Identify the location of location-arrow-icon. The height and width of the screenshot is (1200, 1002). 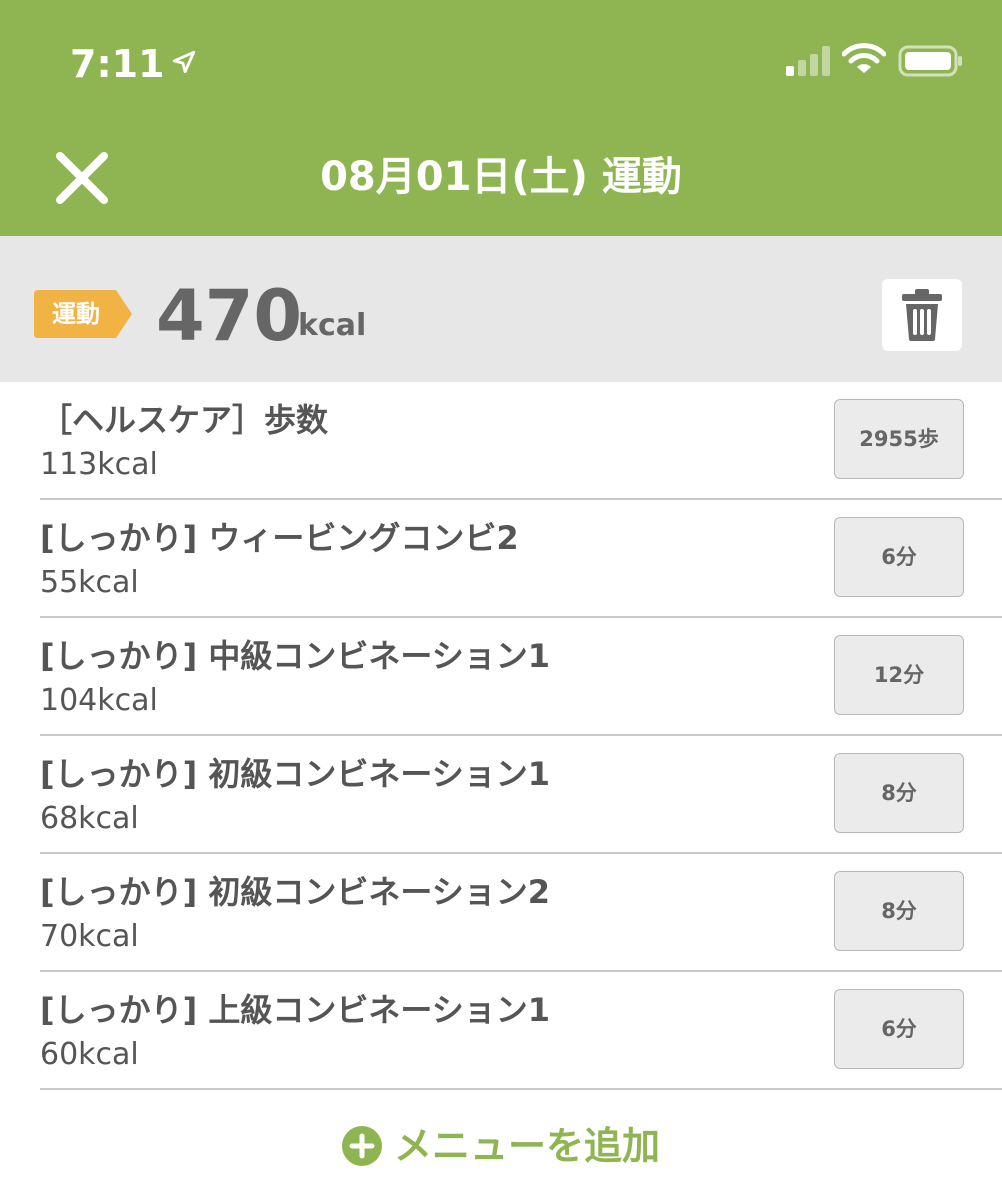
(184, 62).